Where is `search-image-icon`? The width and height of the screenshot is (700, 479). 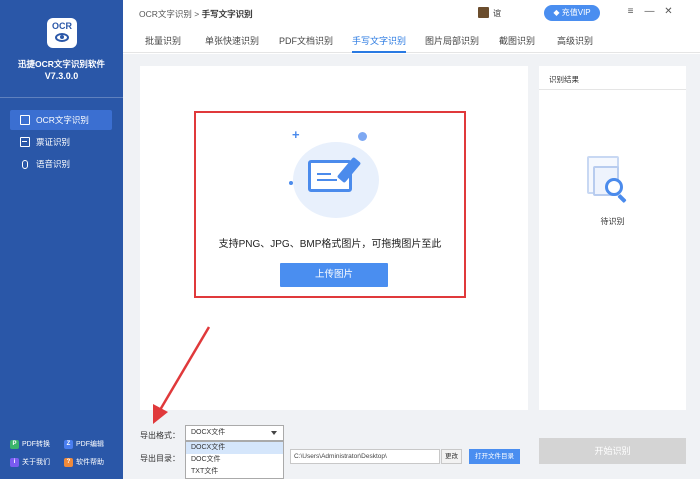
search-image-icon is located at coordinates (608, 181).